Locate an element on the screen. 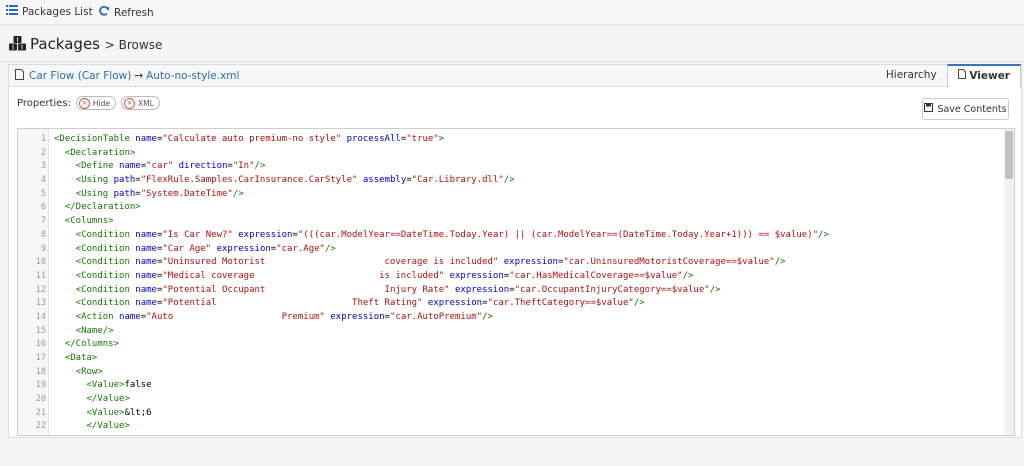  code-token-val: "car.OccupantInjuryCategory==$value" is located at coordinates (612, 289).